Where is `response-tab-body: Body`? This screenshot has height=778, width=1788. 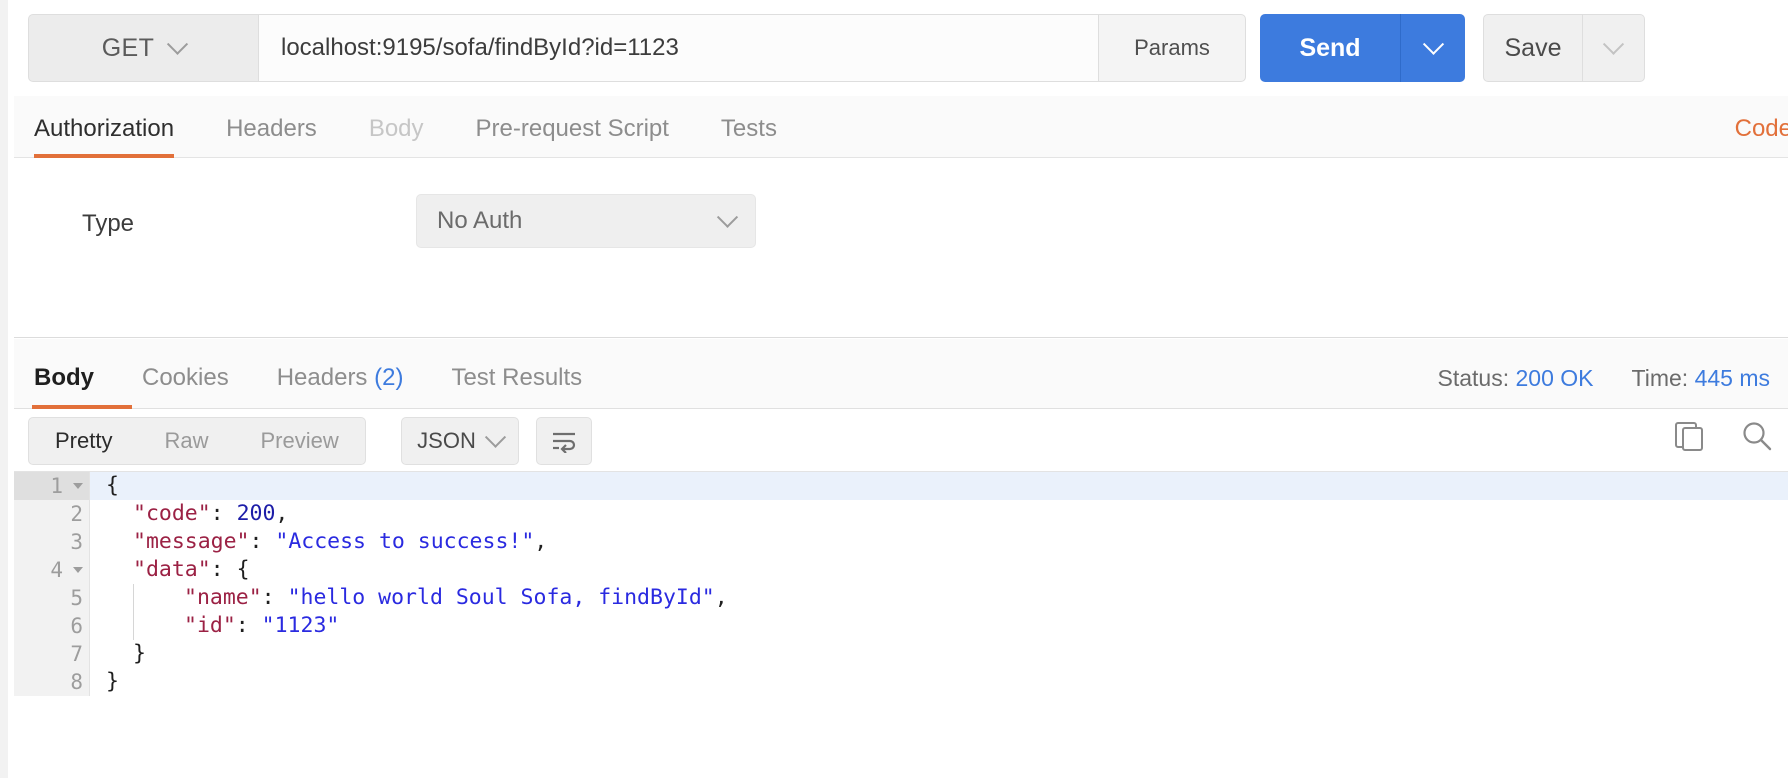
response-tab-body: Body is located at coordinates (82, 386).